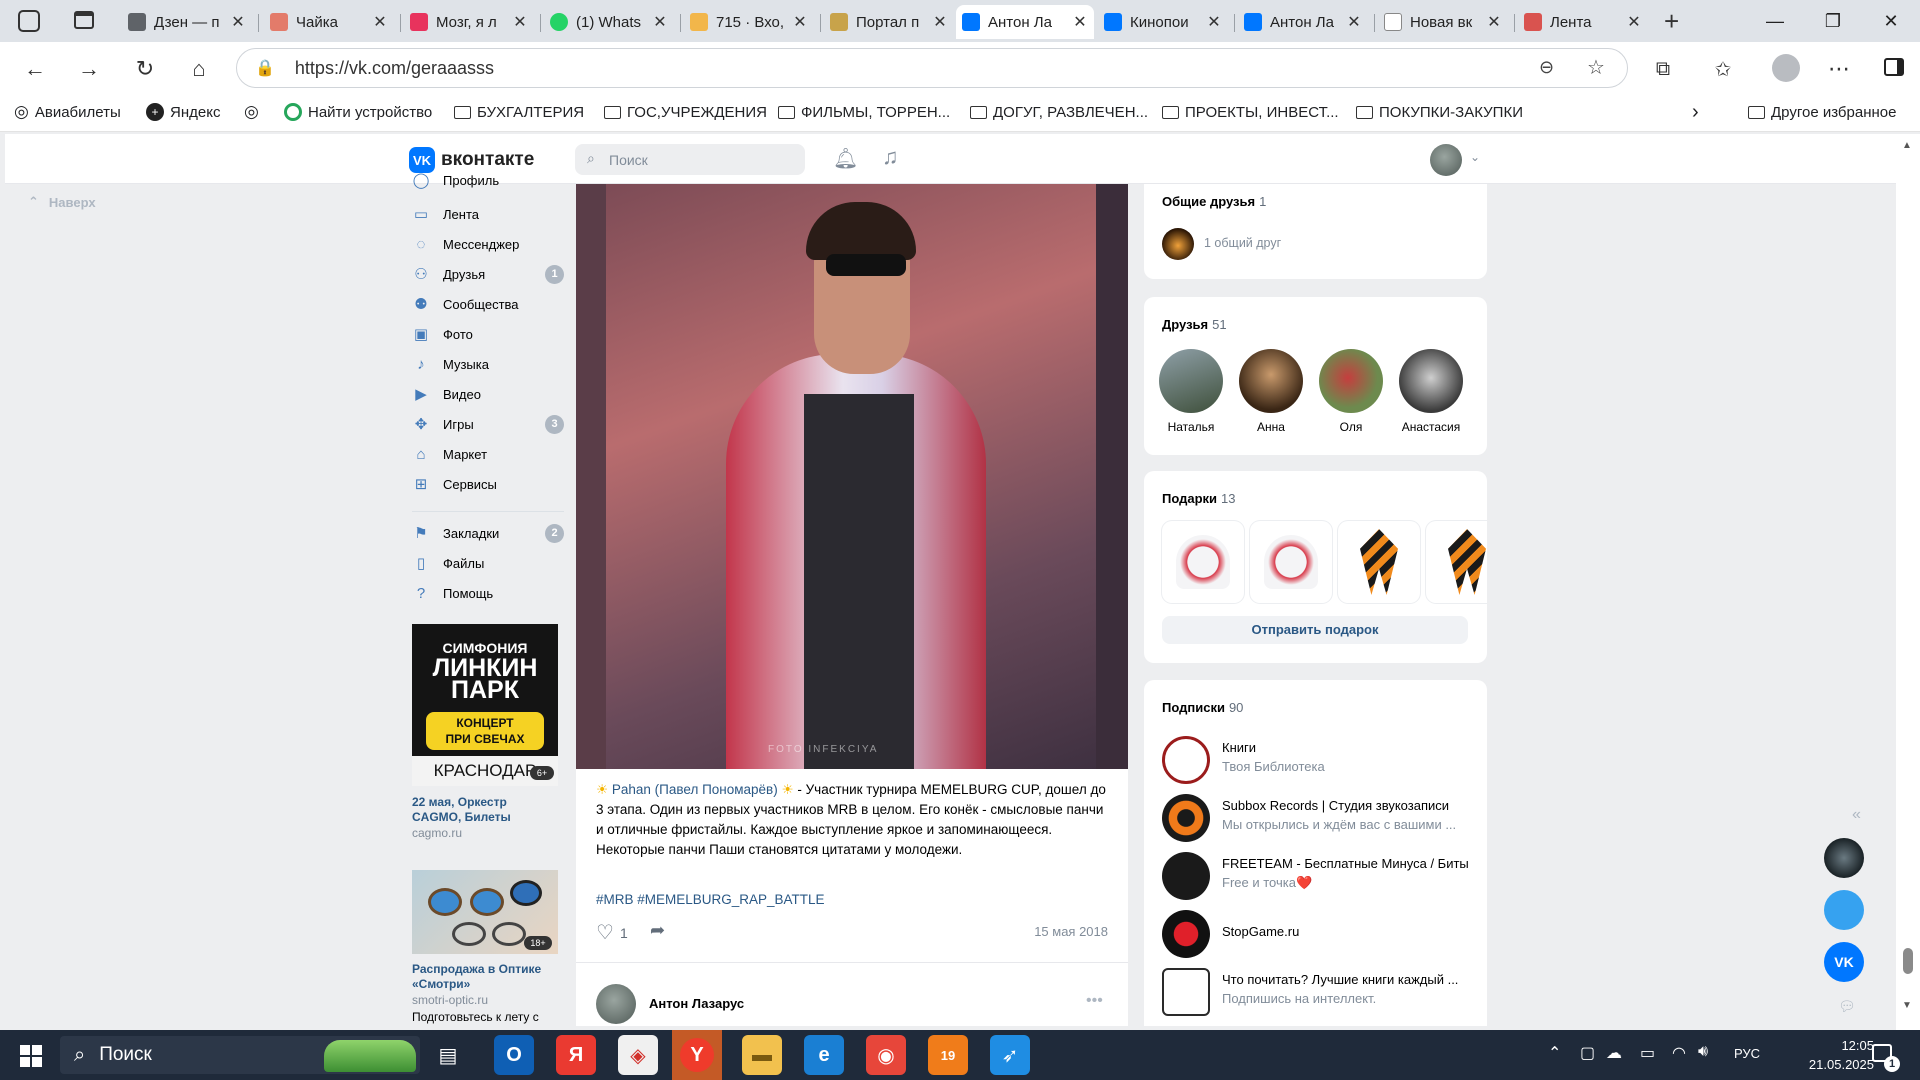  What do you see at coordinates (35, 69) in the screenshot?
I see `back-arrow-icon: ←` at bounding box center [35, 69].